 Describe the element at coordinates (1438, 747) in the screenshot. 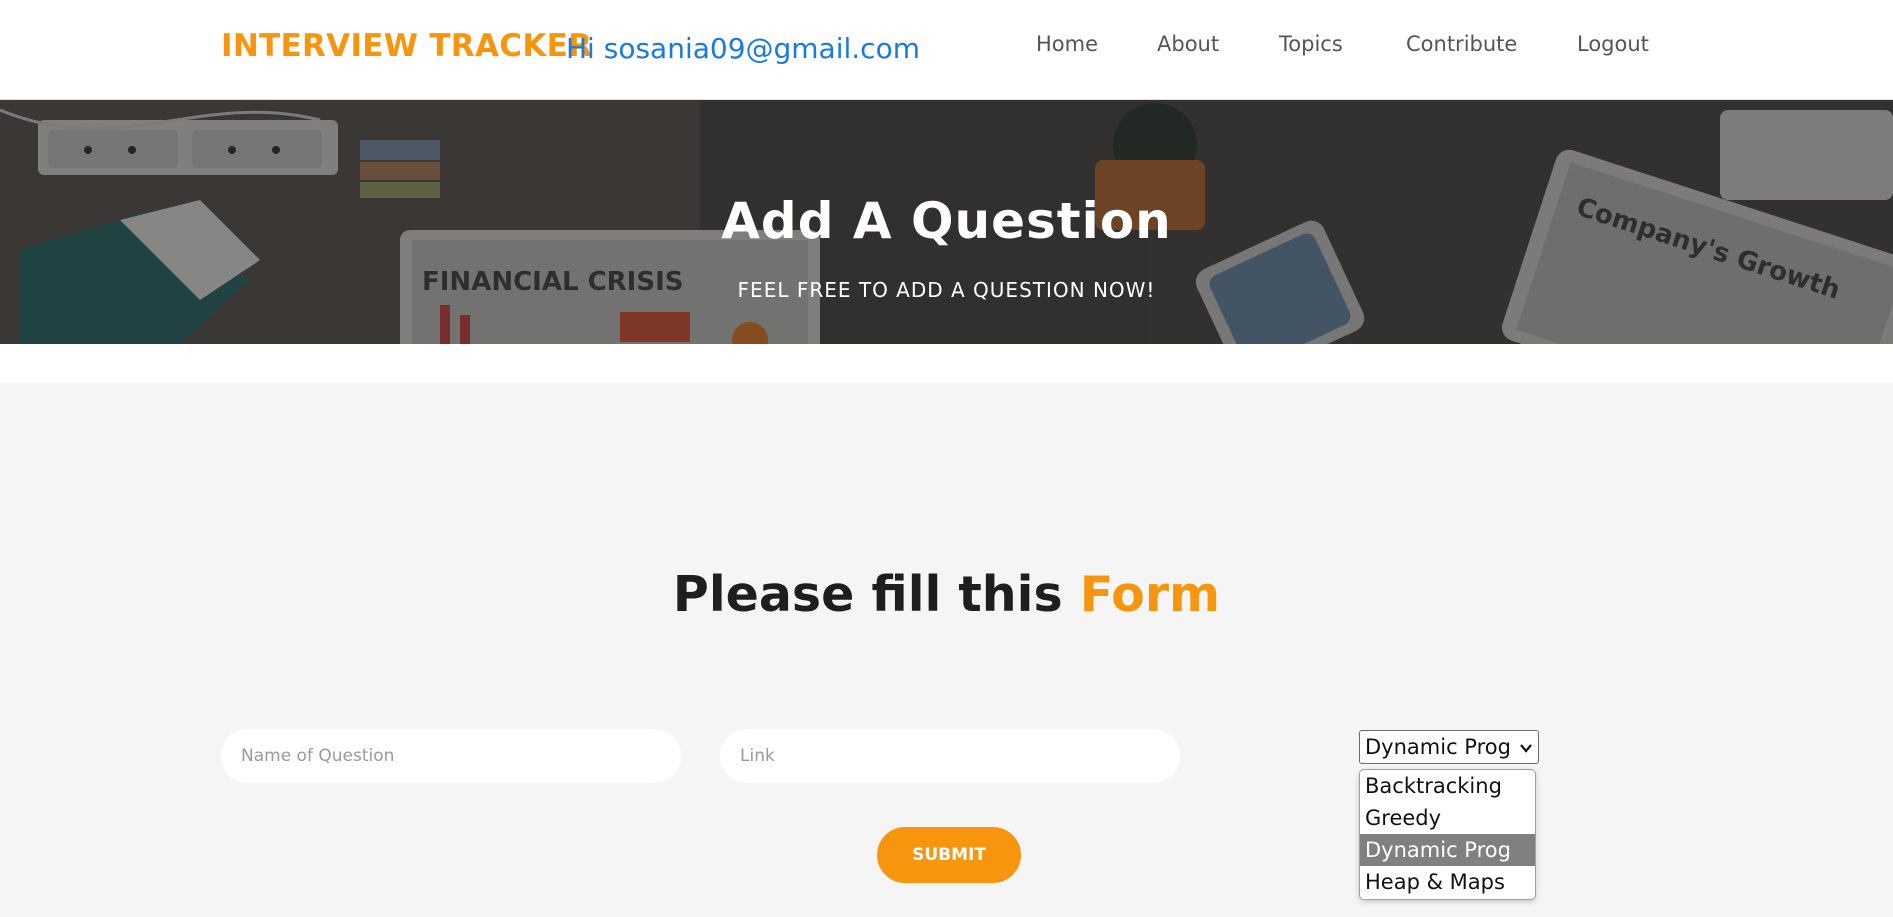

I see `topic-select-value: Dynamic Prog` at that location.